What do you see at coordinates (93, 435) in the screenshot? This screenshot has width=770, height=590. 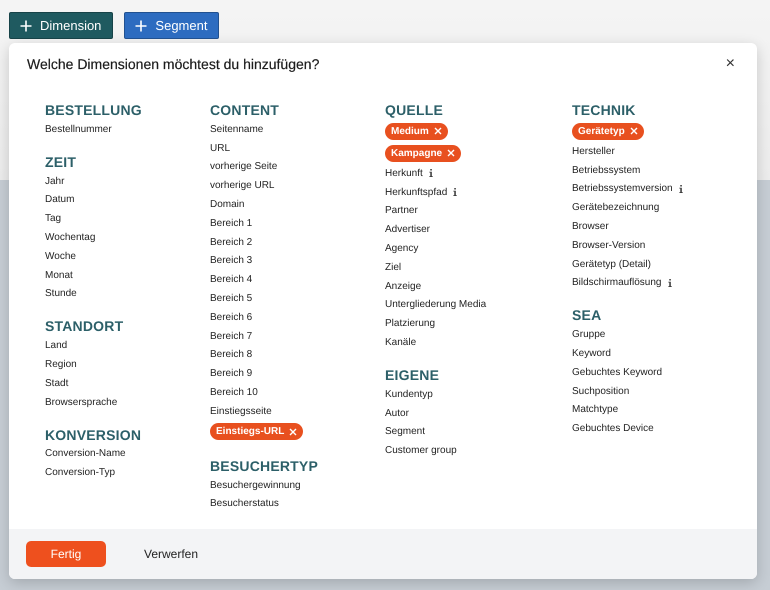 I see `group-heading: KONVERSION` at bounding box center [93, 435].